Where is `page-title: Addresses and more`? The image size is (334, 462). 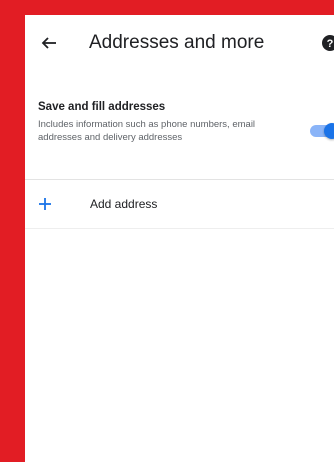
page-title: Addresses and more is located at coordinates (177, 42).